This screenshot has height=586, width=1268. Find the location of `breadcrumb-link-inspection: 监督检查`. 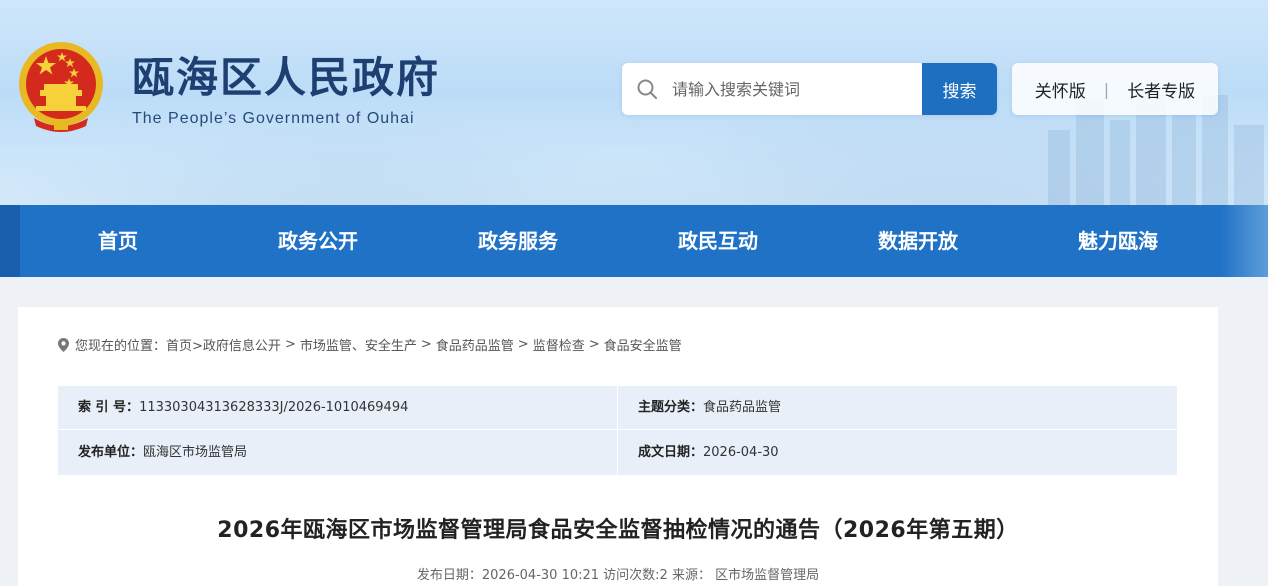

breadcrumb-link-inspection: 监督检查 is located at coordinates (559, 344).